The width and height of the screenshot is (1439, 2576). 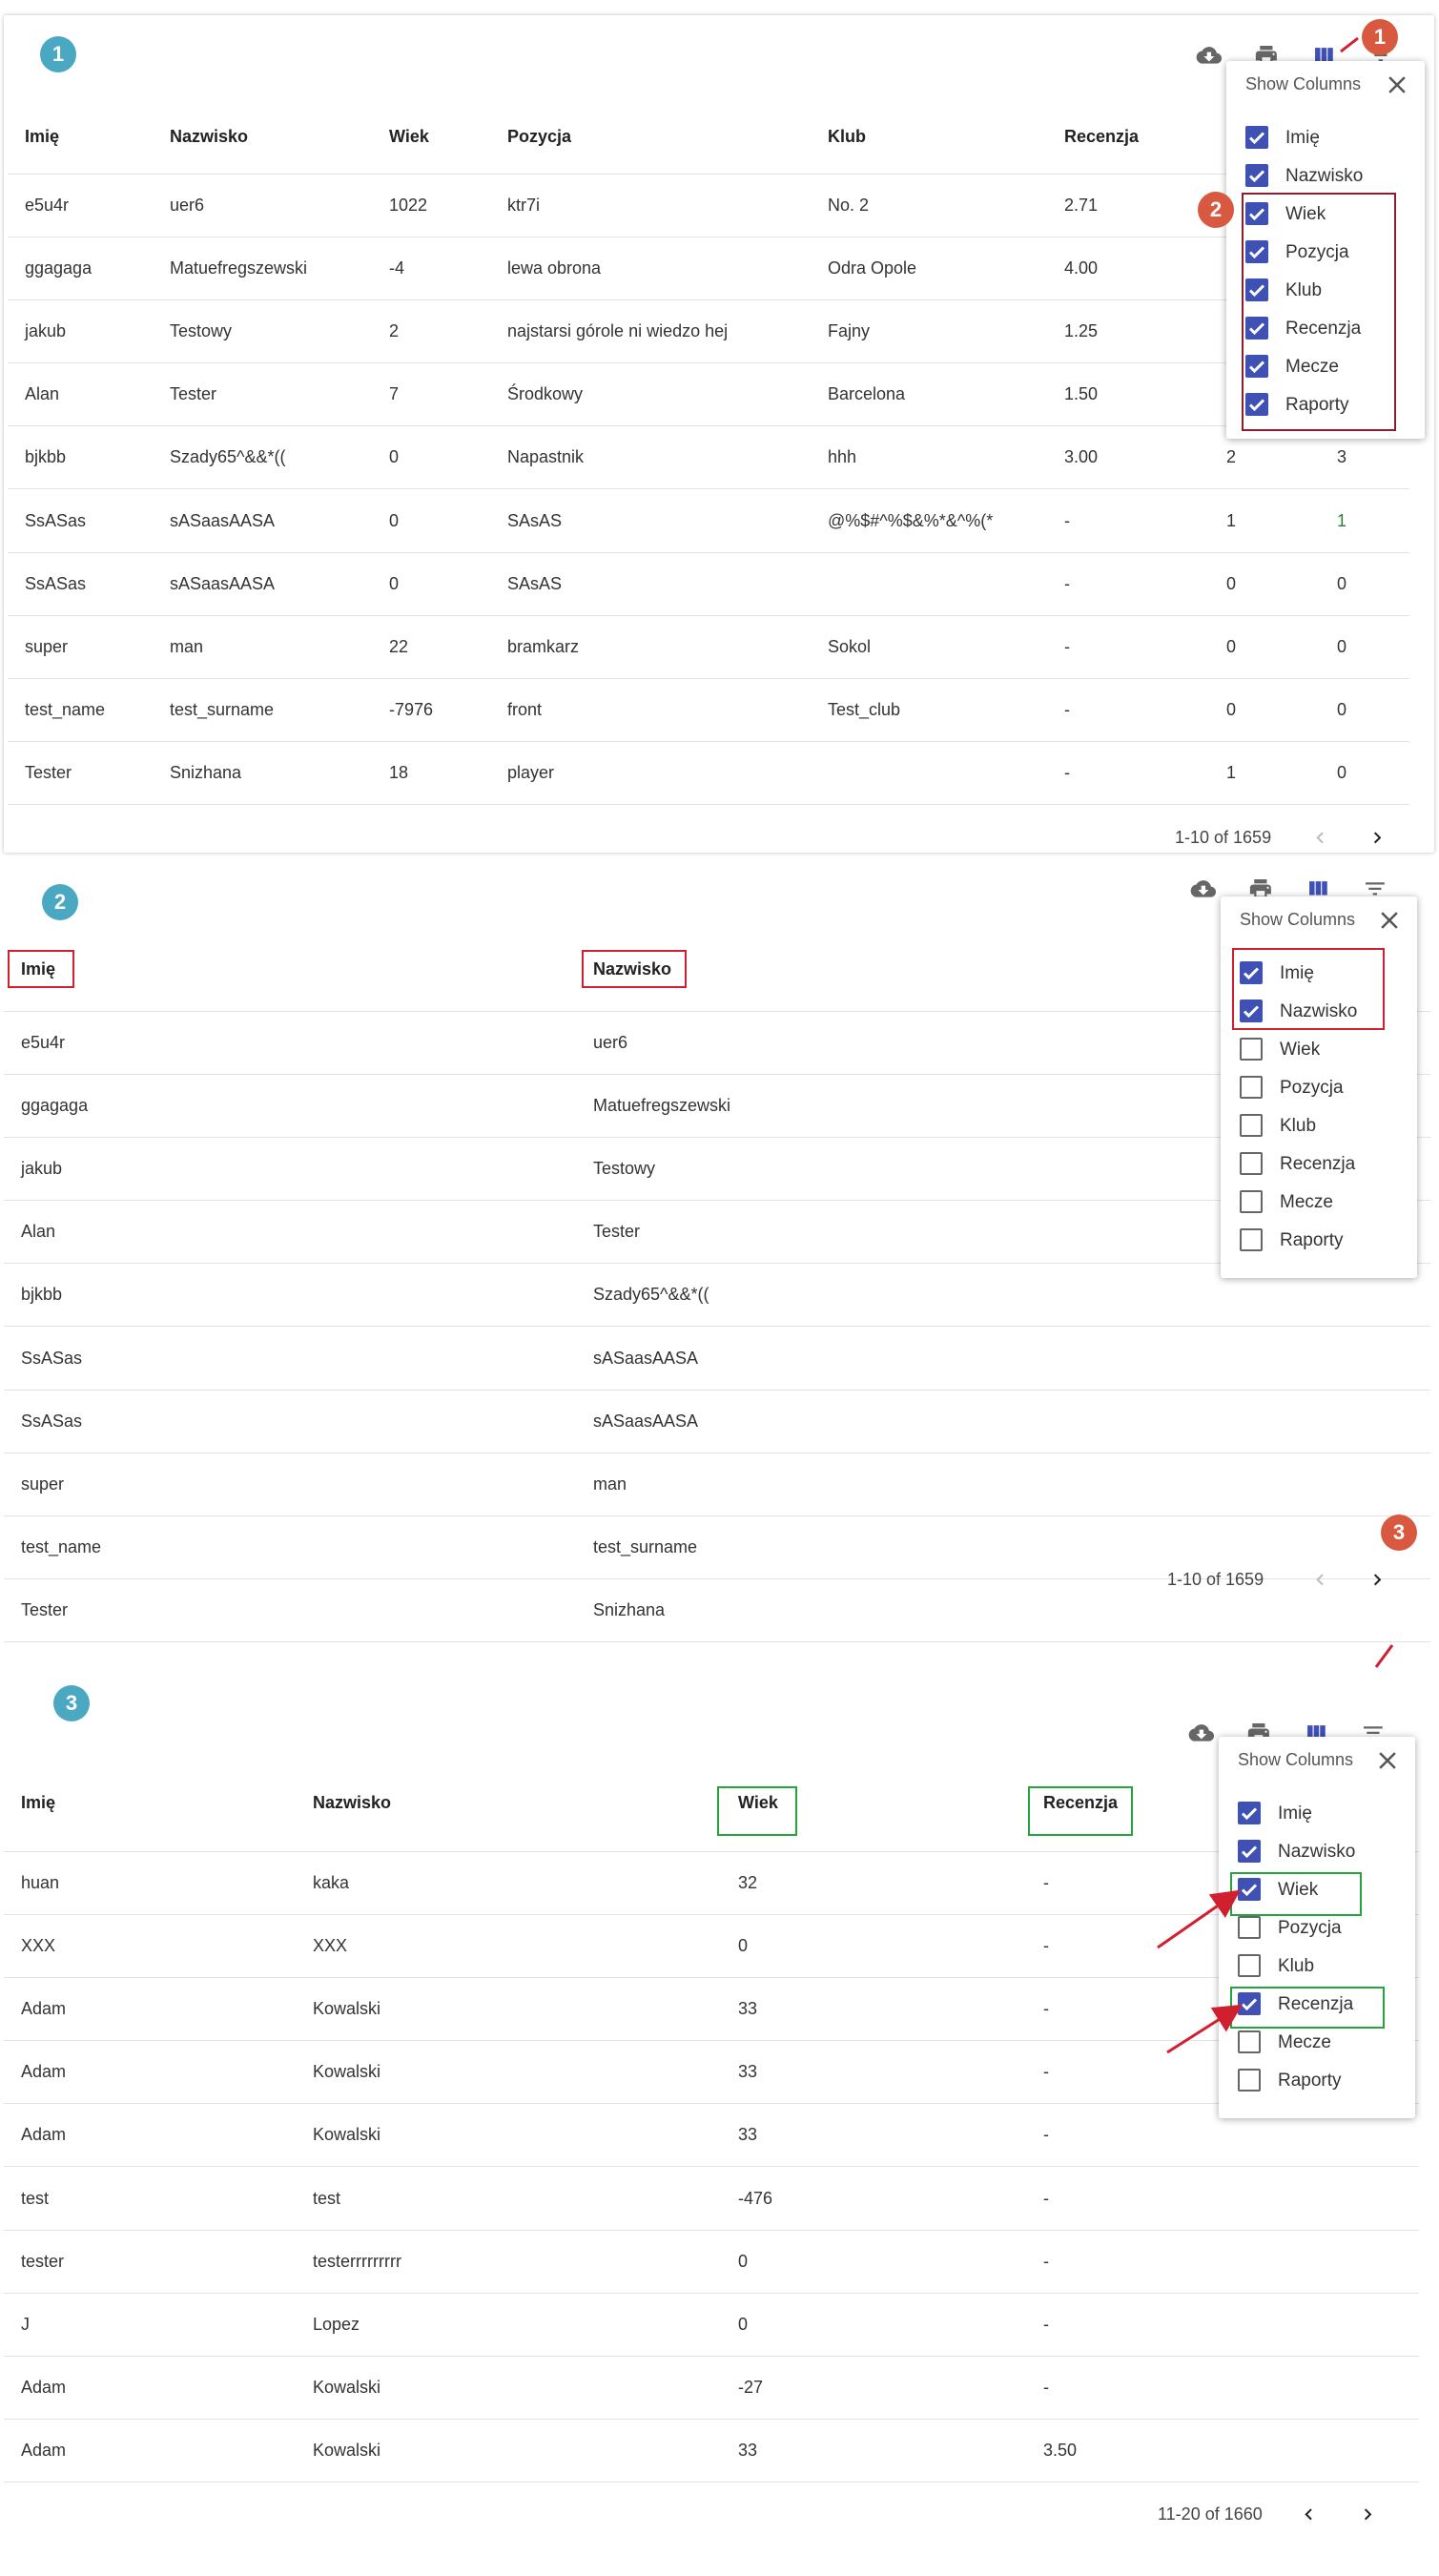 What do you see at coordinates (708, 520) in the screenshot?
I see `table-row: SsASas sASaasAASA 0 SAsAS @%$#^%$&%*&^%(* -1 1` at bounding box center [708, 520].